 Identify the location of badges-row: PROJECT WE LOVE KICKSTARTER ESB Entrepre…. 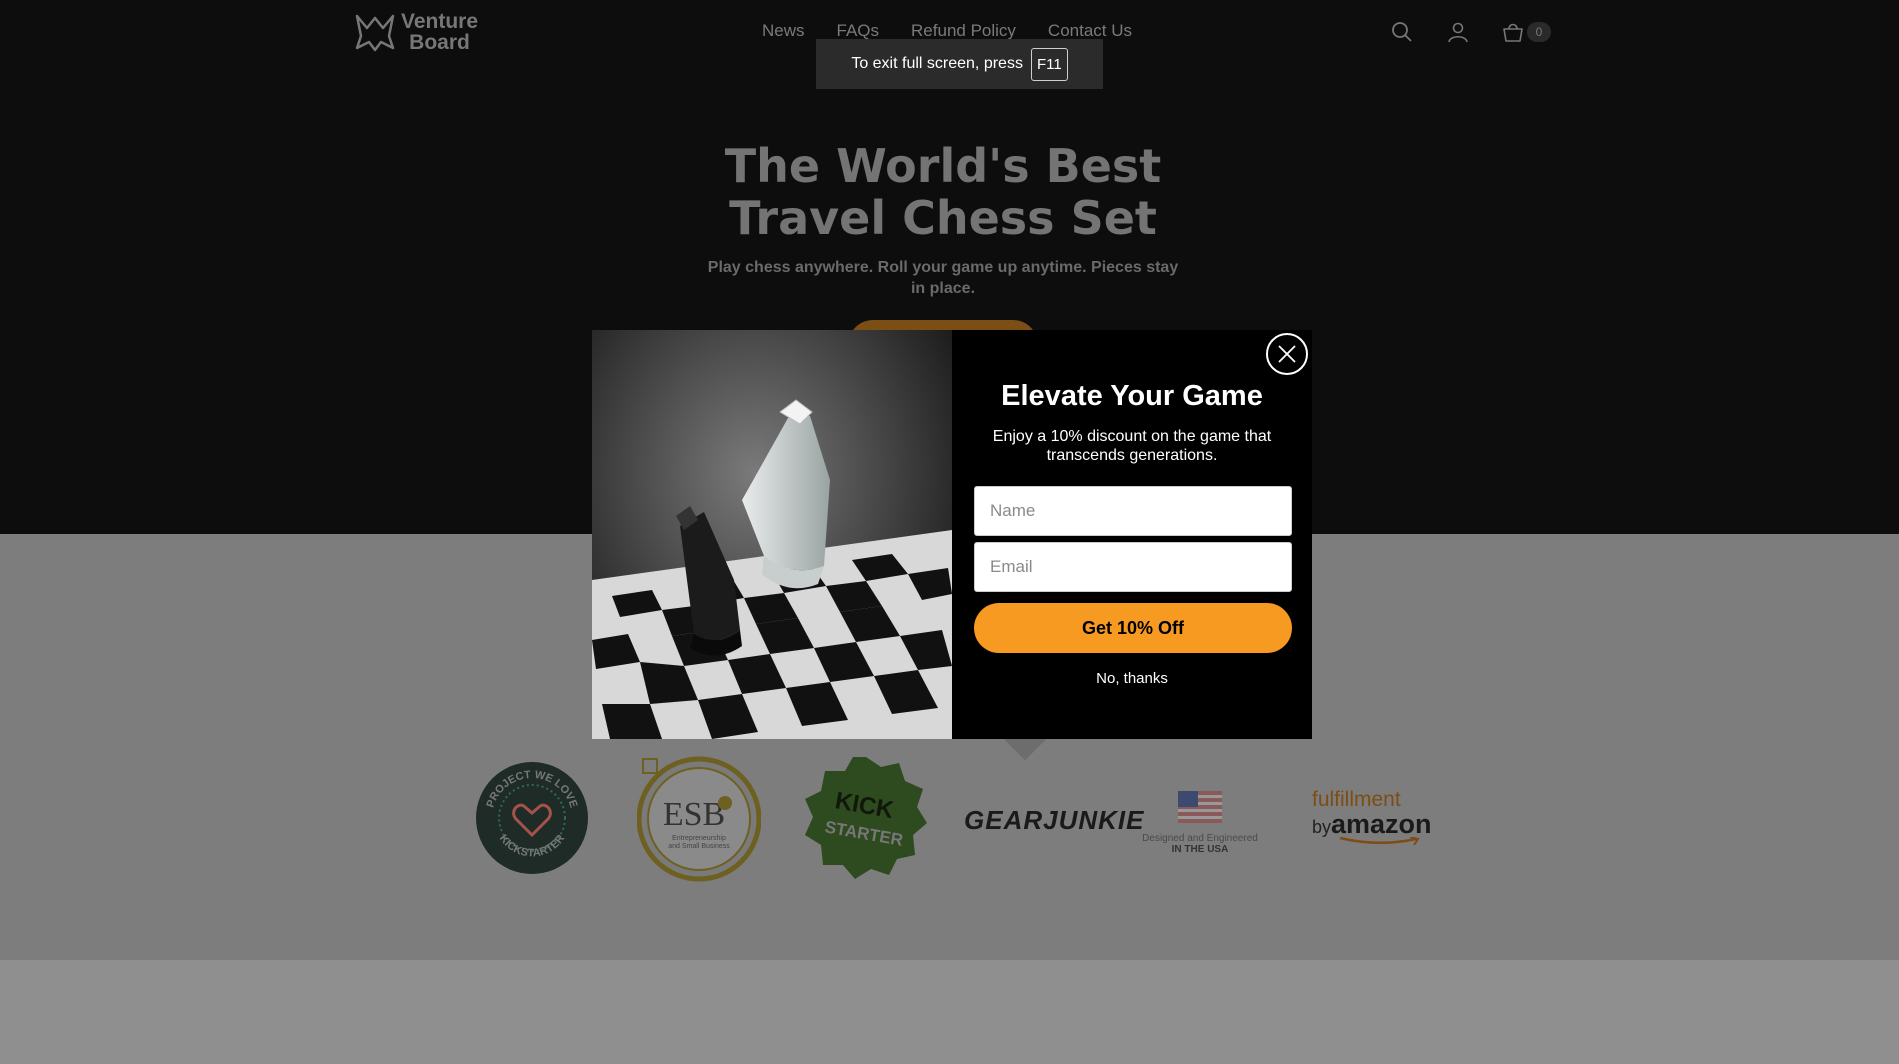
(960, 820).